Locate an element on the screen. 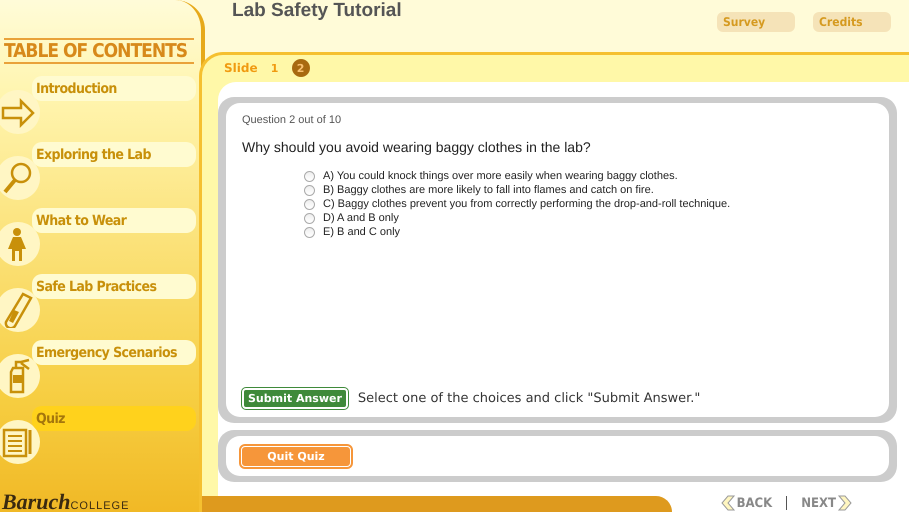  question-counter: Question 2 out of 10 is located at coordinates (292, 120).